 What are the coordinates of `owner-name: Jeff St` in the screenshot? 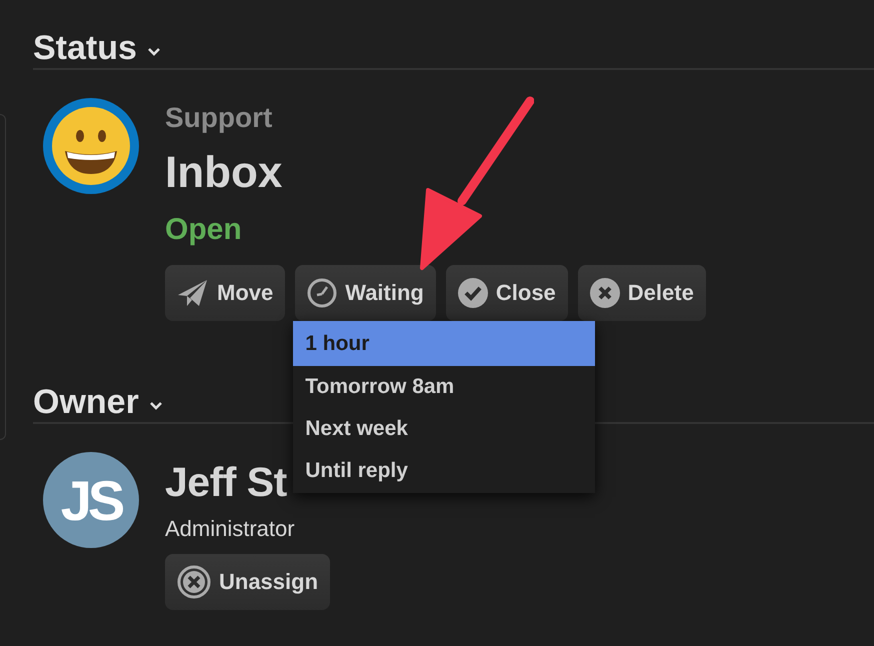 It's located at (226, 482).